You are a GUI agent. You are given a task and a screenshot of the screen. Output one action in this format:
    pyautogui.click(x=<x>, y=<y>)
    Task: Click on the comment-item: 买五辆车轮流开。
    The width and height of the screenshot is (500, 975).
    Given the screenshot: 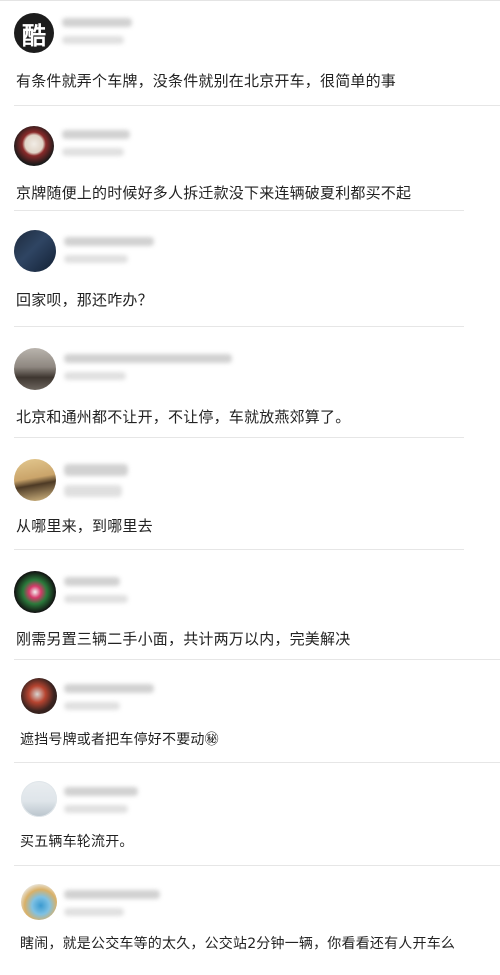 What is the action you would take?
    pyautogui.click(x=250, y=814)
    